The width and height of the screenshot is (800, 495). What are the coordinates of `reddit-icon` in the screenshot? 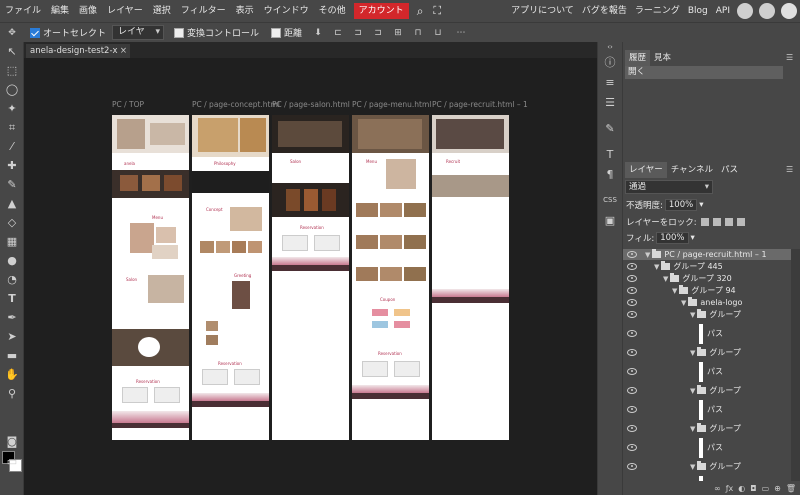 It's located at (745, 11).